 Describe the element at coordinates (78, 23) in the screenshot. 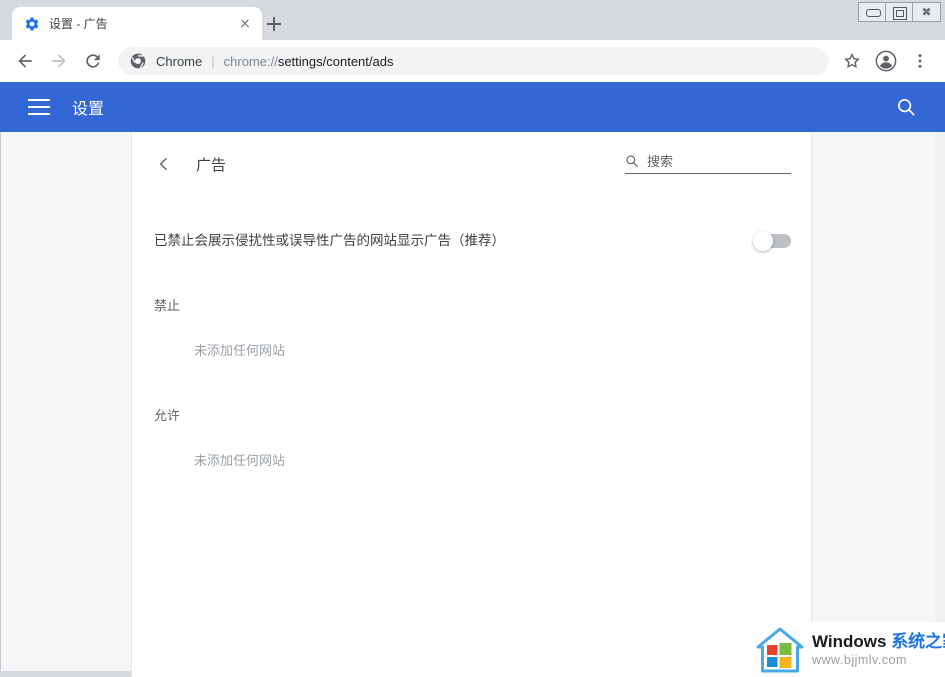

I see `tab-title: 设置 - 广告` at that location.